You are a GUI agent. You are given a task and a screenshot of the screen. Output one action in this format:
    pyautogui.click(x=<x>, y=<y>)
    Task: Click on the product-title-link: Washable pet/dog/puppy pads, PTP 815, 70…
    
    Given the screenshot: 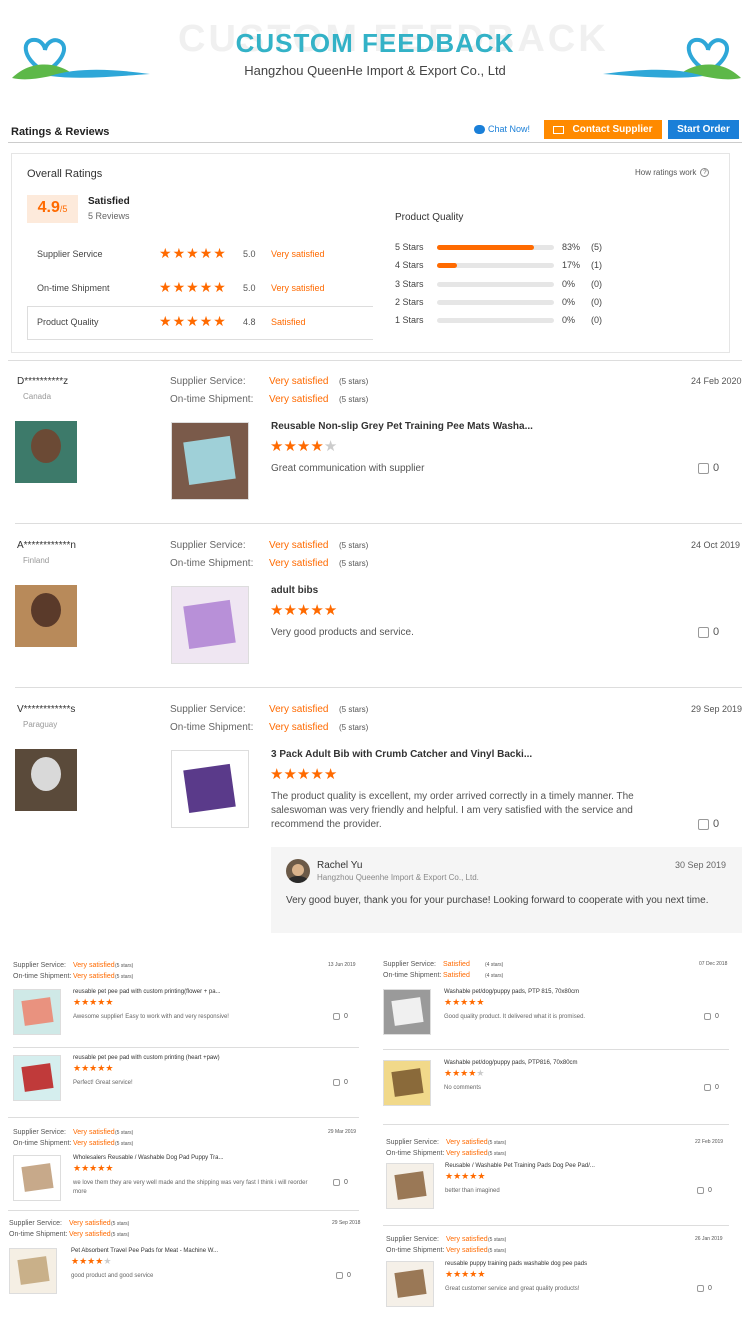 What is the action you would take?
    pyautogui.click(x=539, y=992)
    